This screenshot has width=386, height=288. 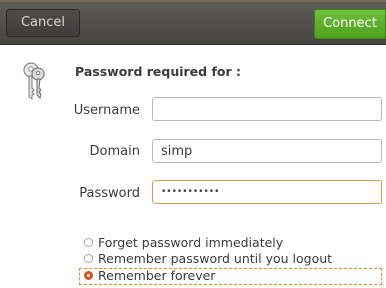 I want to click on focus-ring, so click(x=230, y=276).